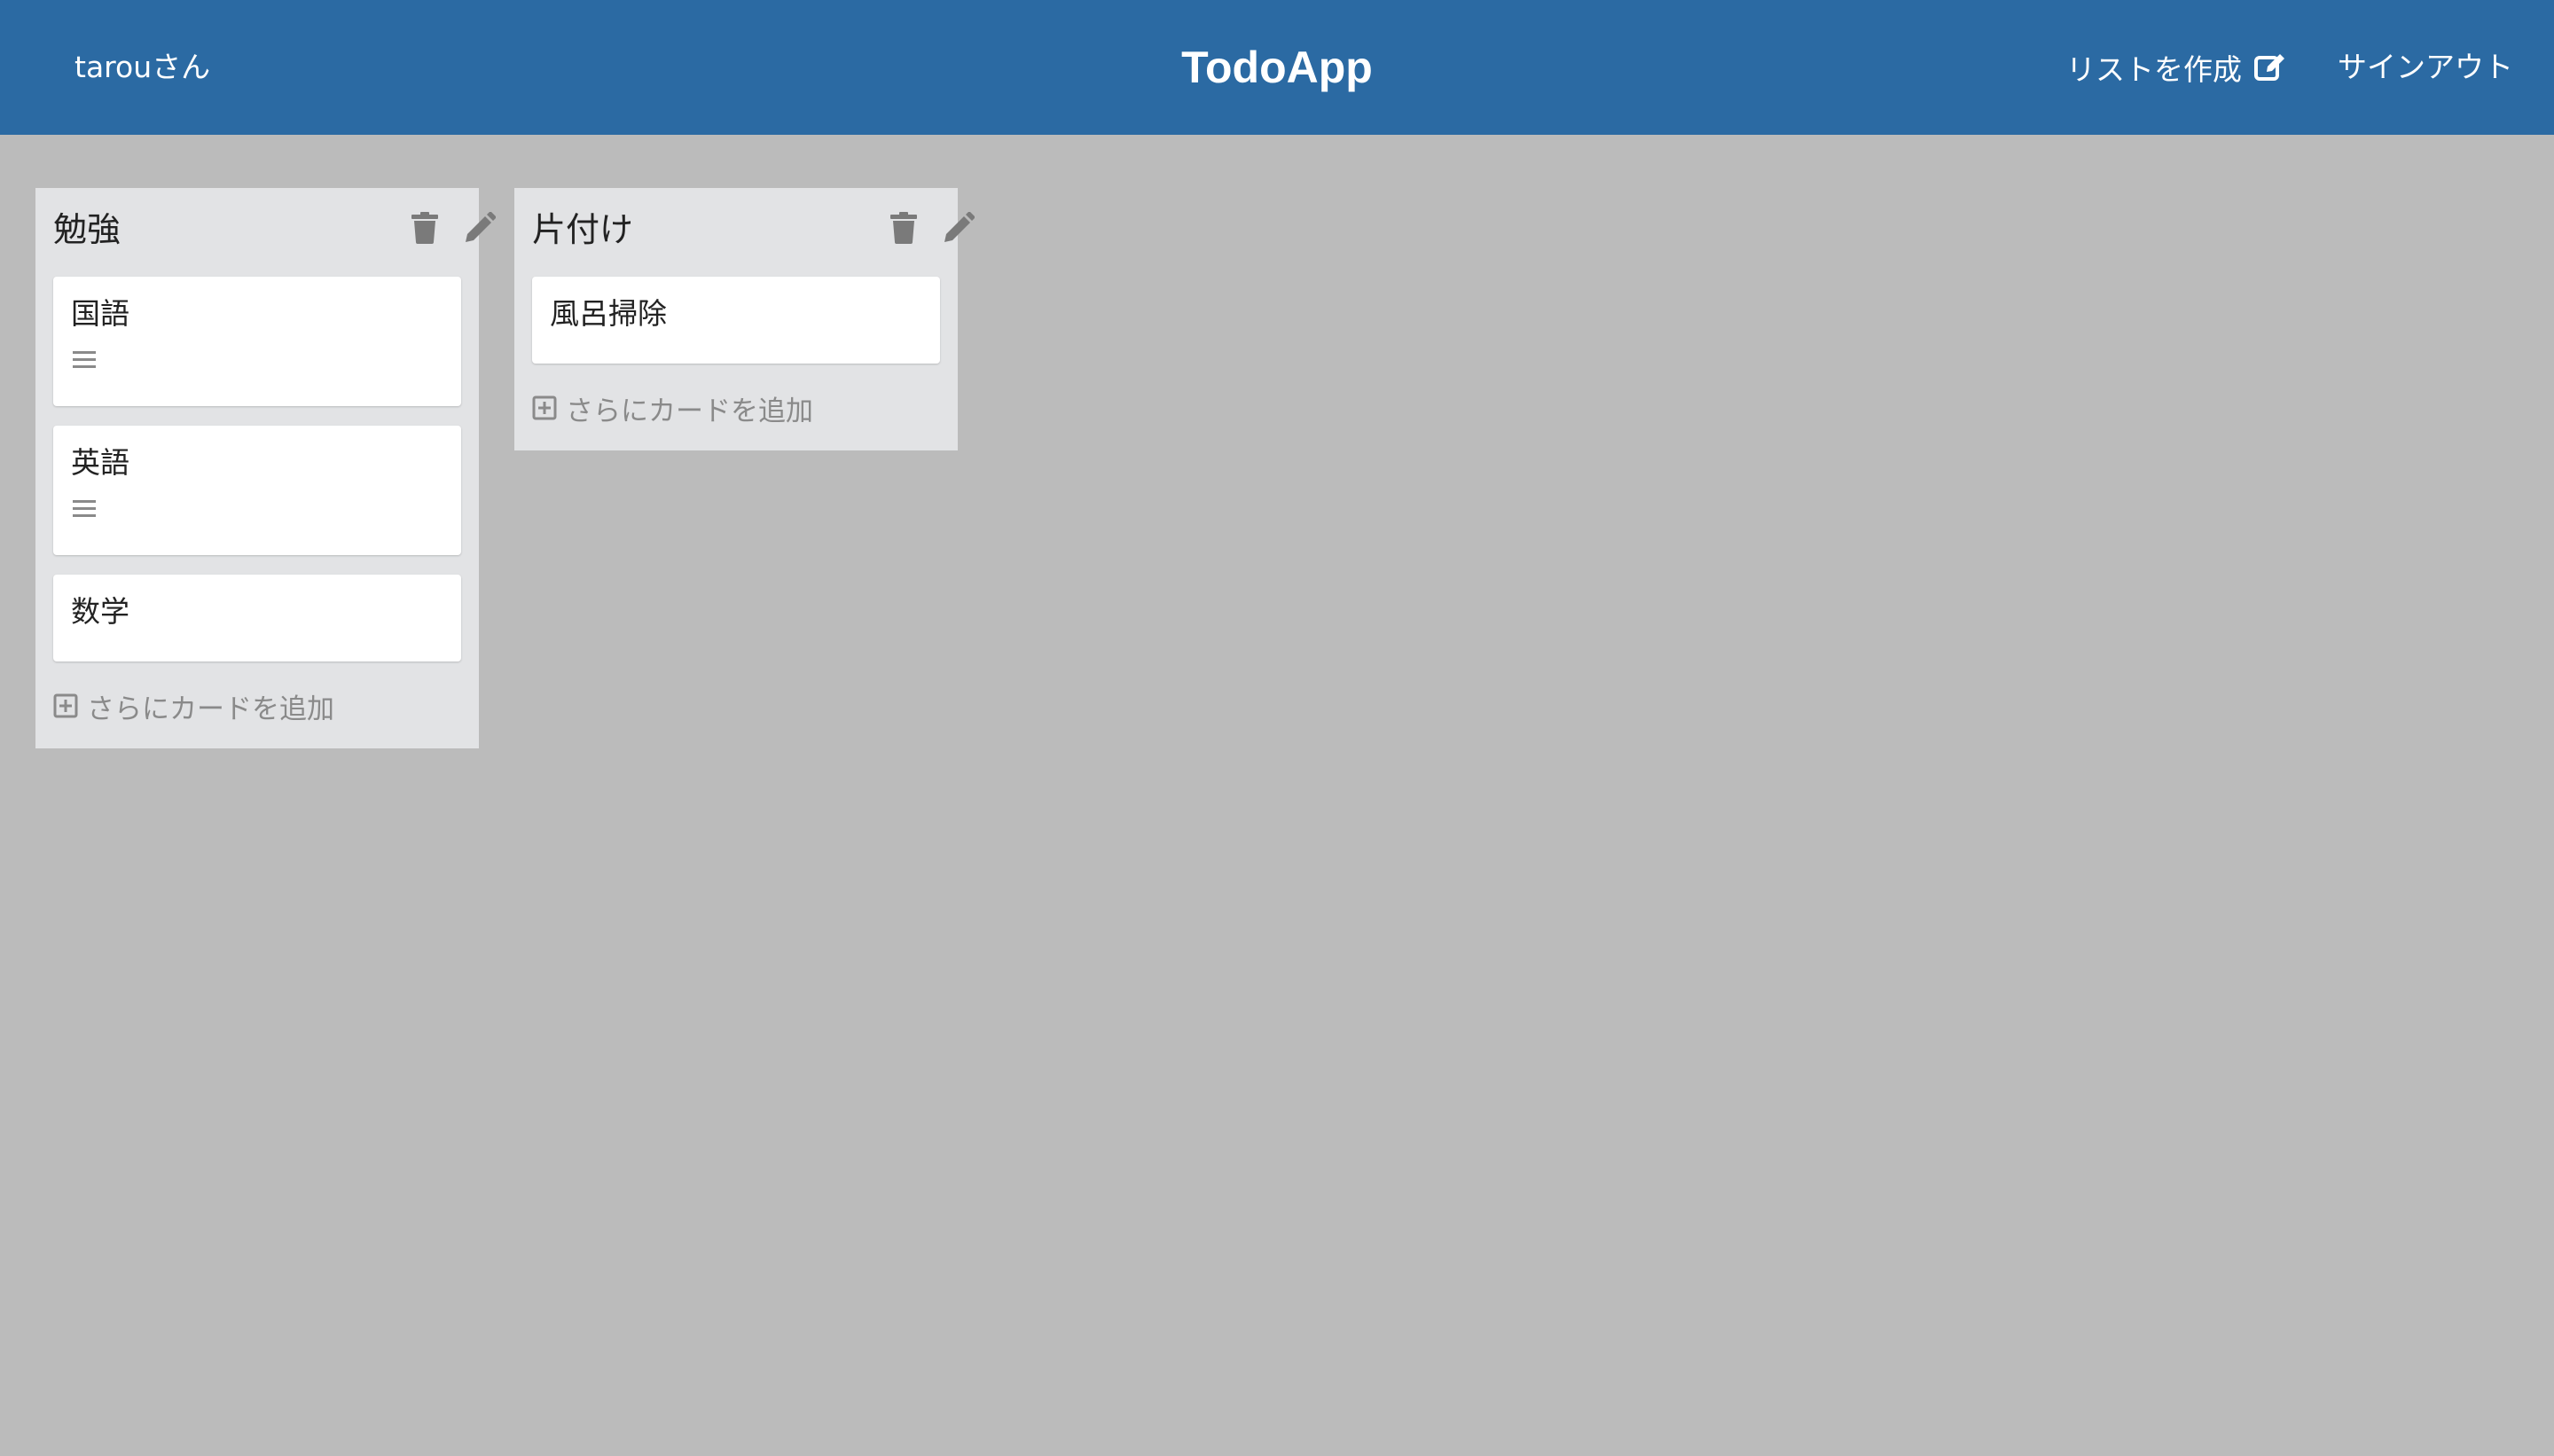  What do you see at coordinates (257, 618) in the screenshot?
I see `card: 数学` at bounding box center [257, 618].